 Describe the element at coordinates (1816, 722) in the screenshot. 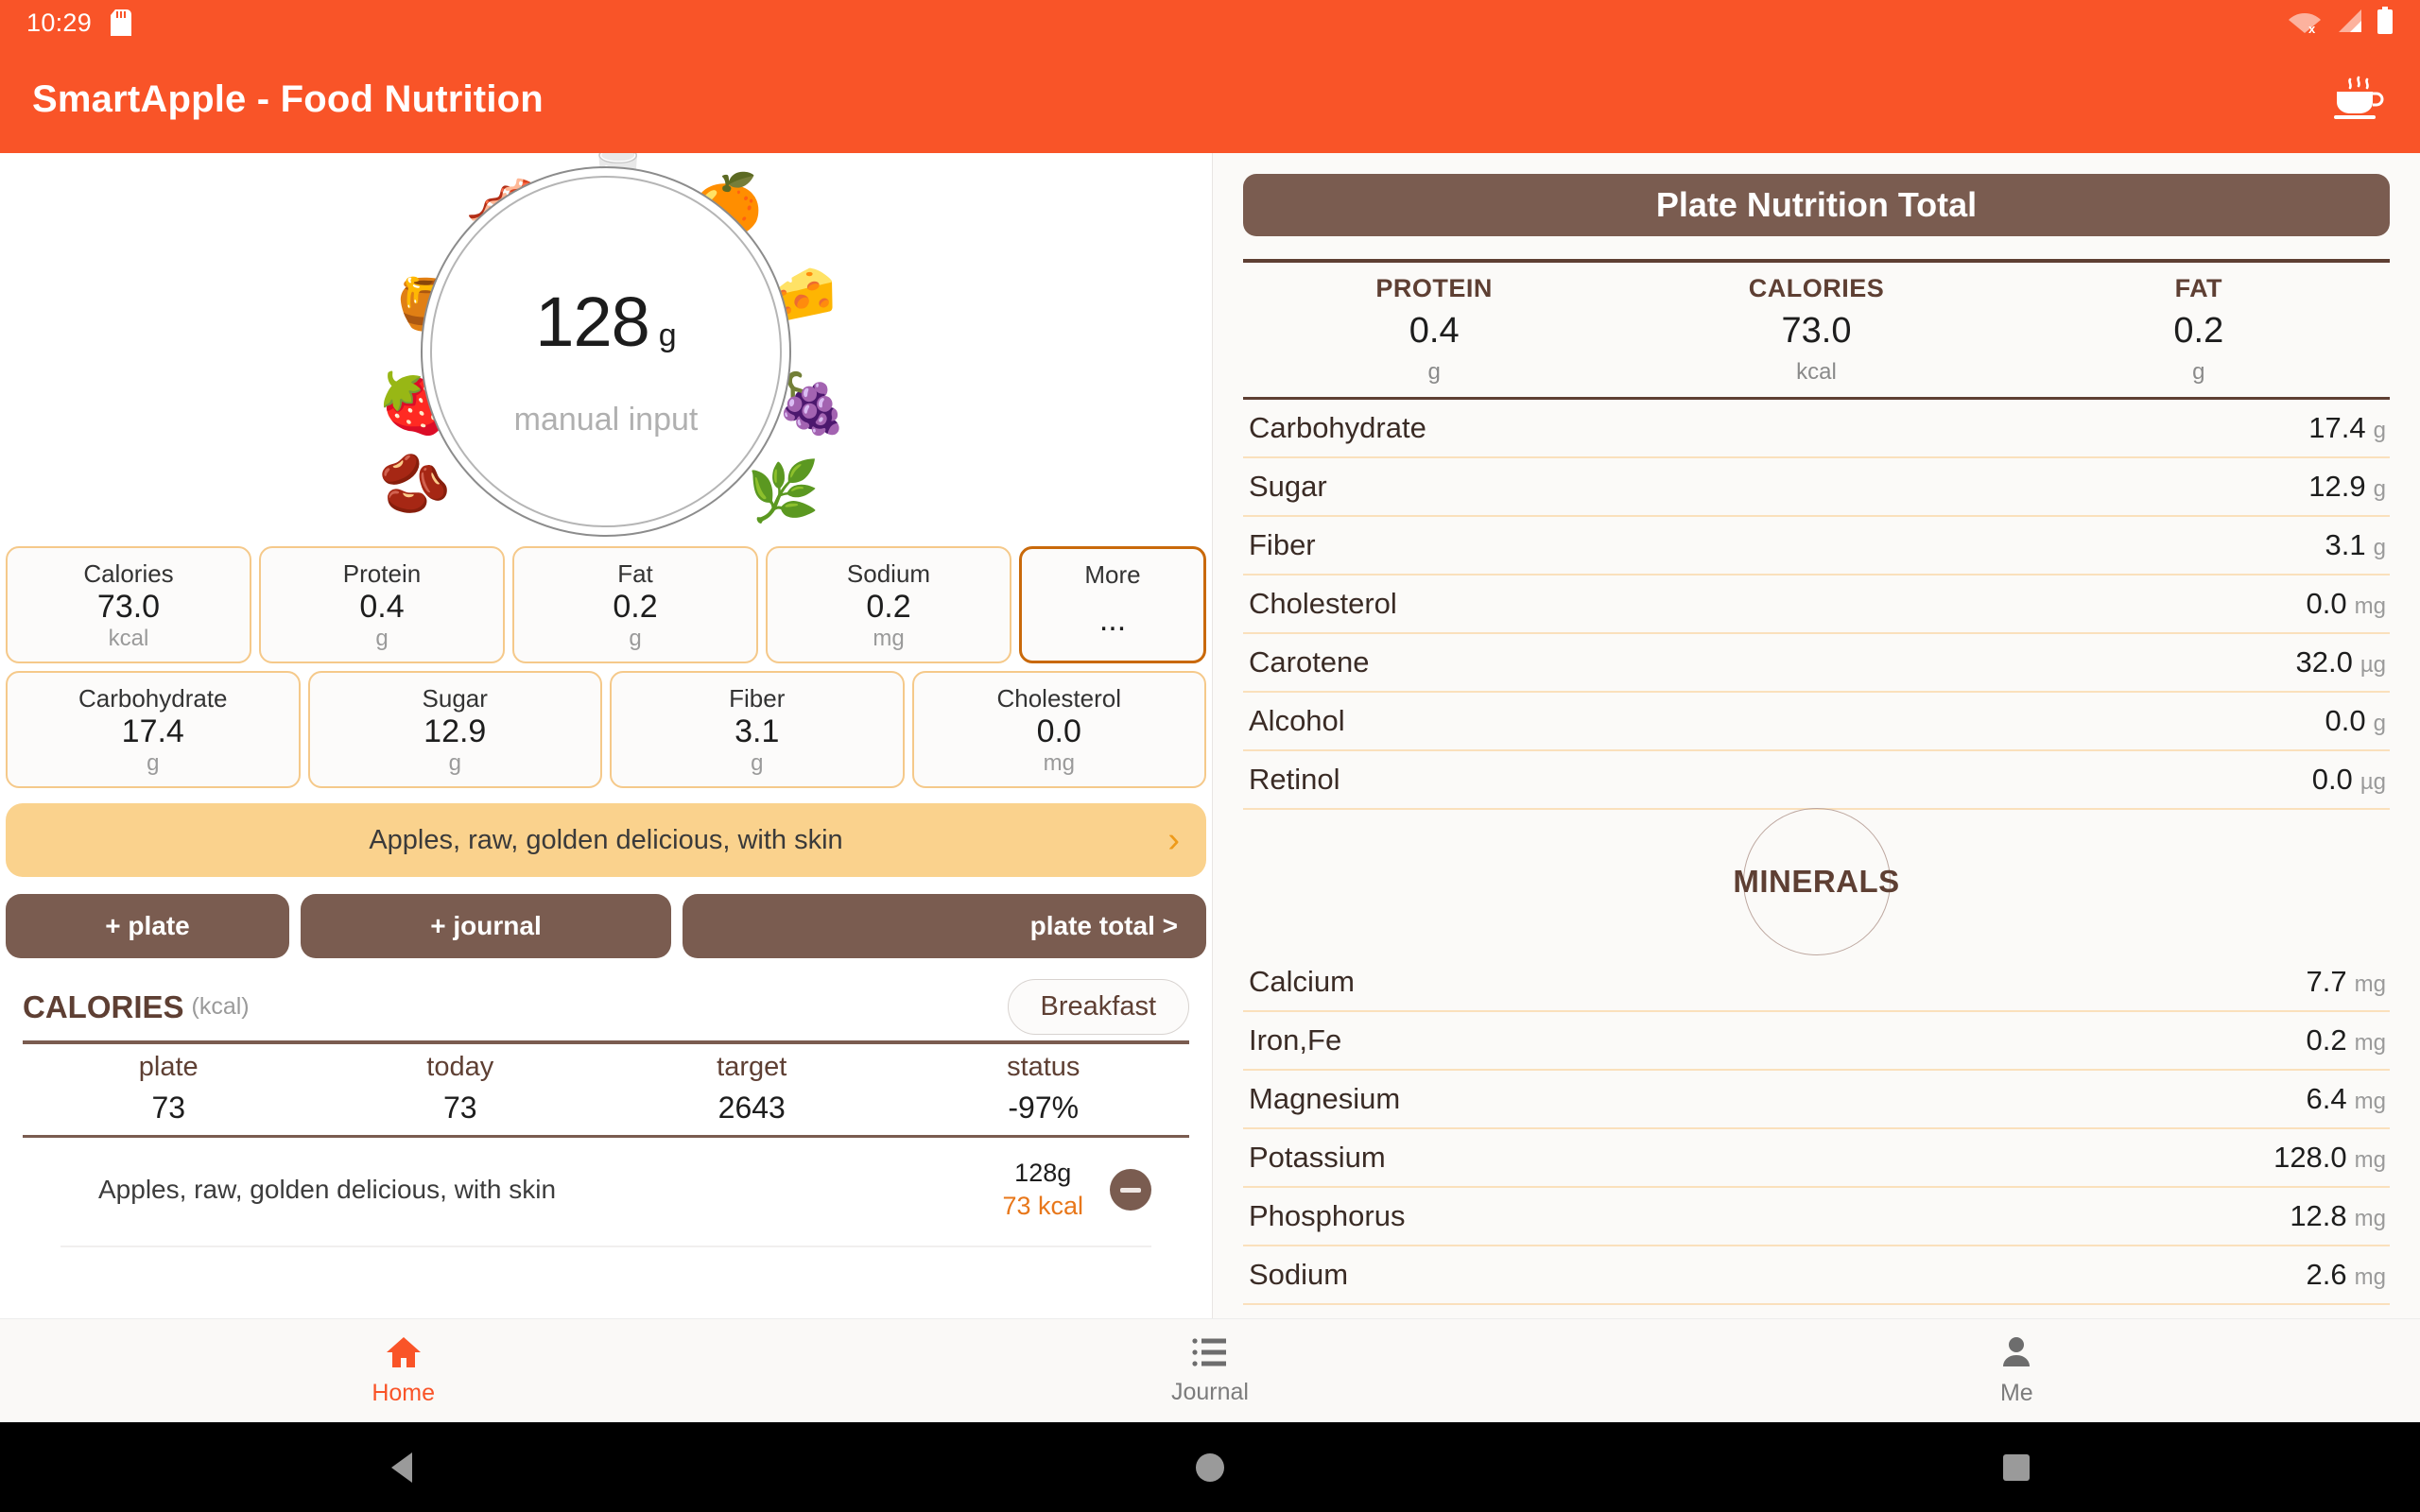

I see `table-row: Alcohol 0.0 g` at that location.